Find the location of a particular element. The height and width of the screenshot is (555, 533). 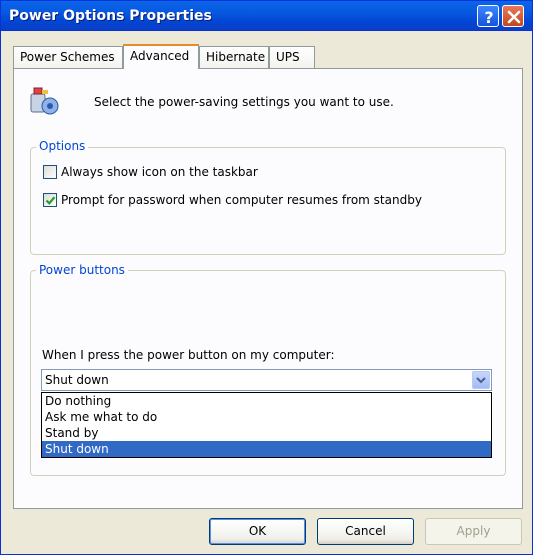

tab-label: Advanced is located at coordinates (160, 56).